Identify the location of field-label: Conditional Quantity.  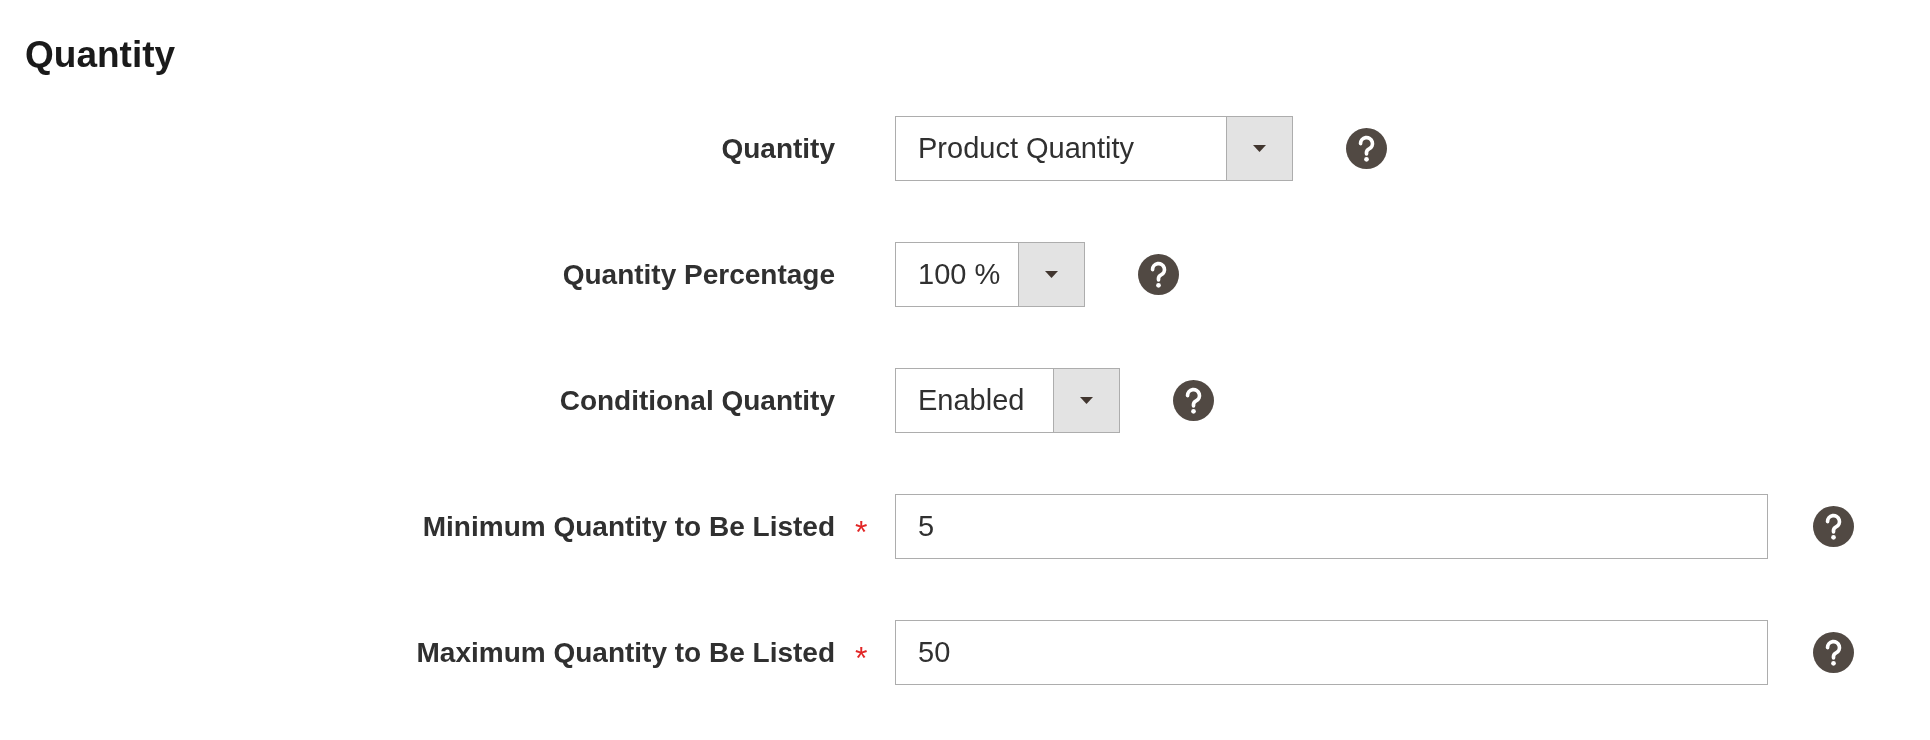
(697, 400).